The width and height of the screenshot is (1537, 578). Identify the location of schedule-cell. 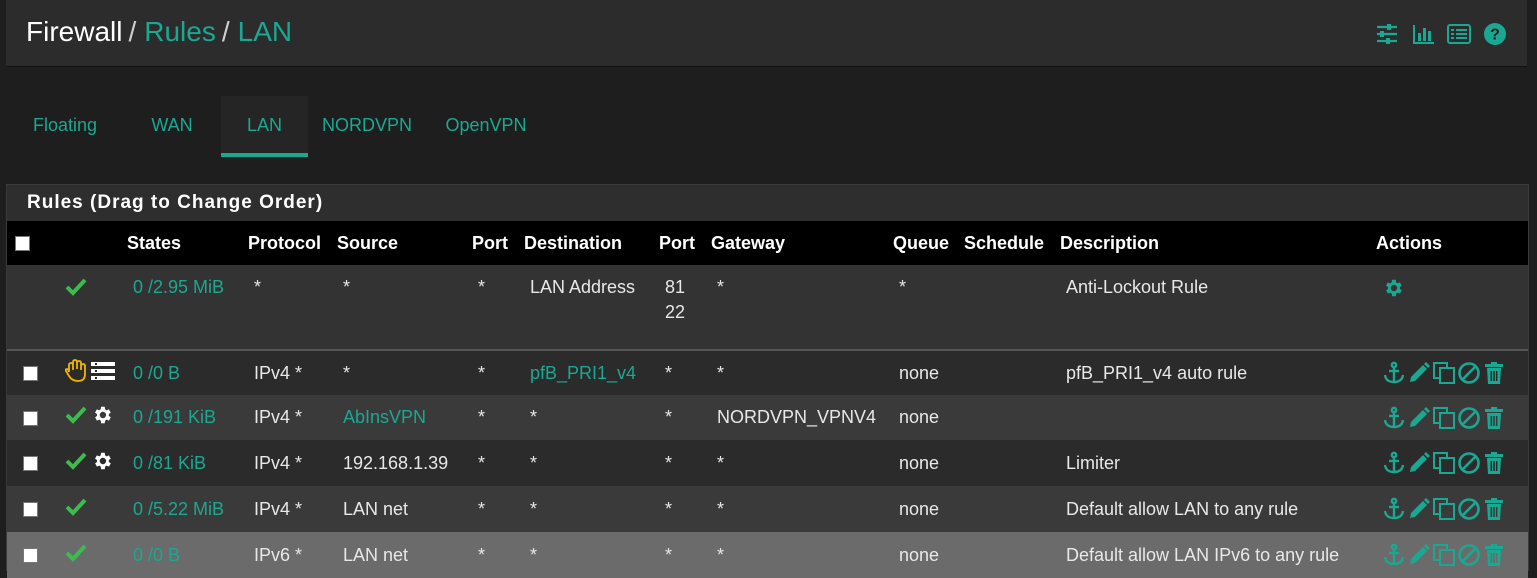
(1012, 463).